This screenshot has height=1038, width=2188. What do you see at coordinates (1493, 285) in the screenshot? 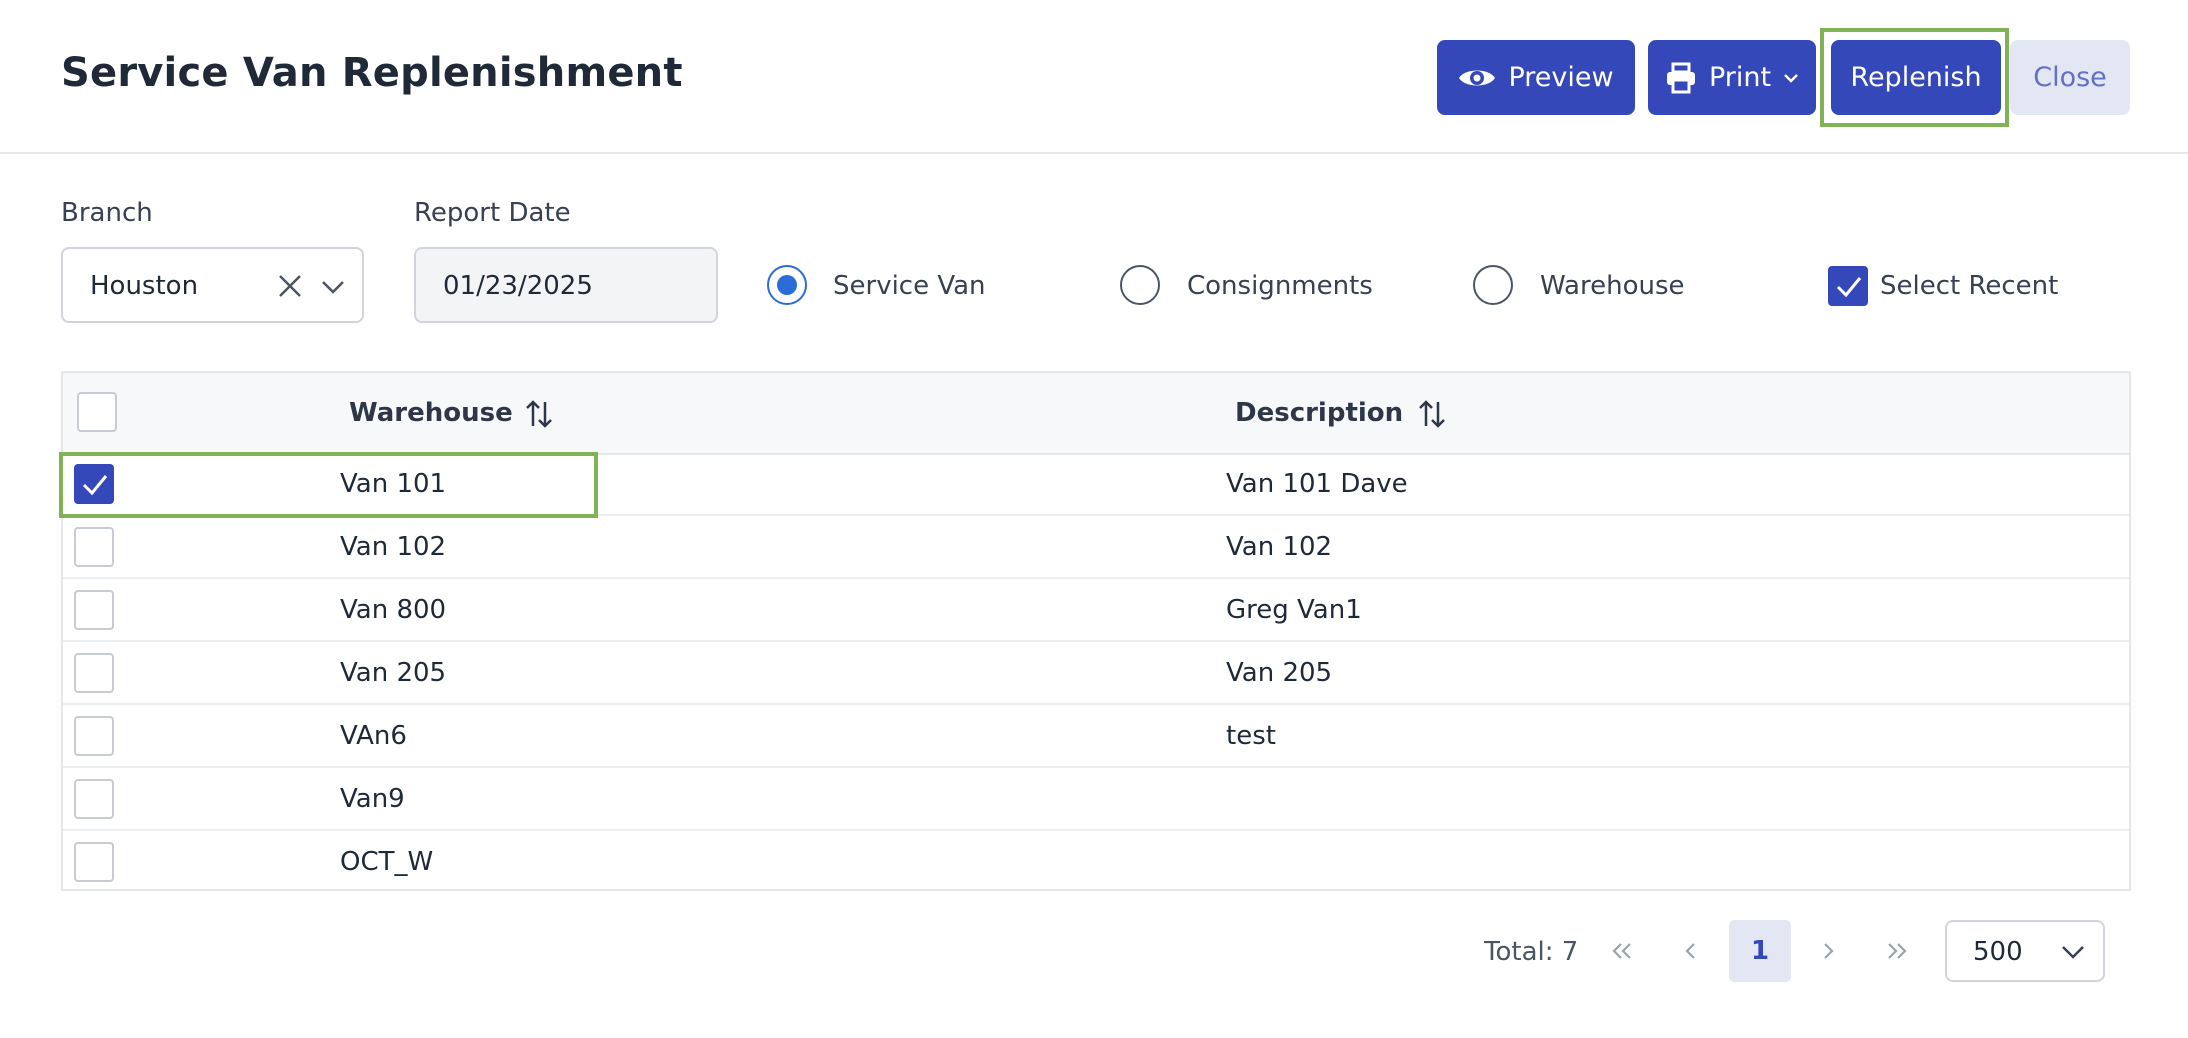
I see `radio-warehouse` at bounding box center [1493, 285].